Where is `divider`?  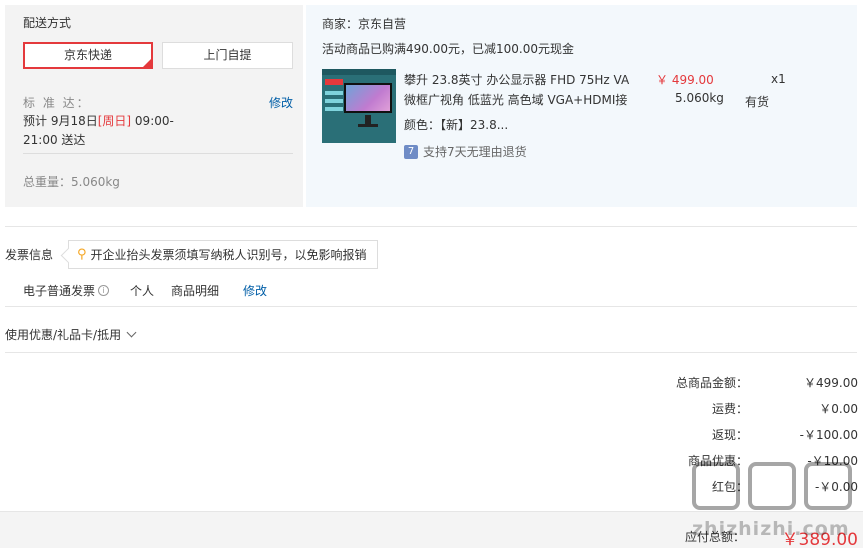 divider is located at coordinates (158, 153).